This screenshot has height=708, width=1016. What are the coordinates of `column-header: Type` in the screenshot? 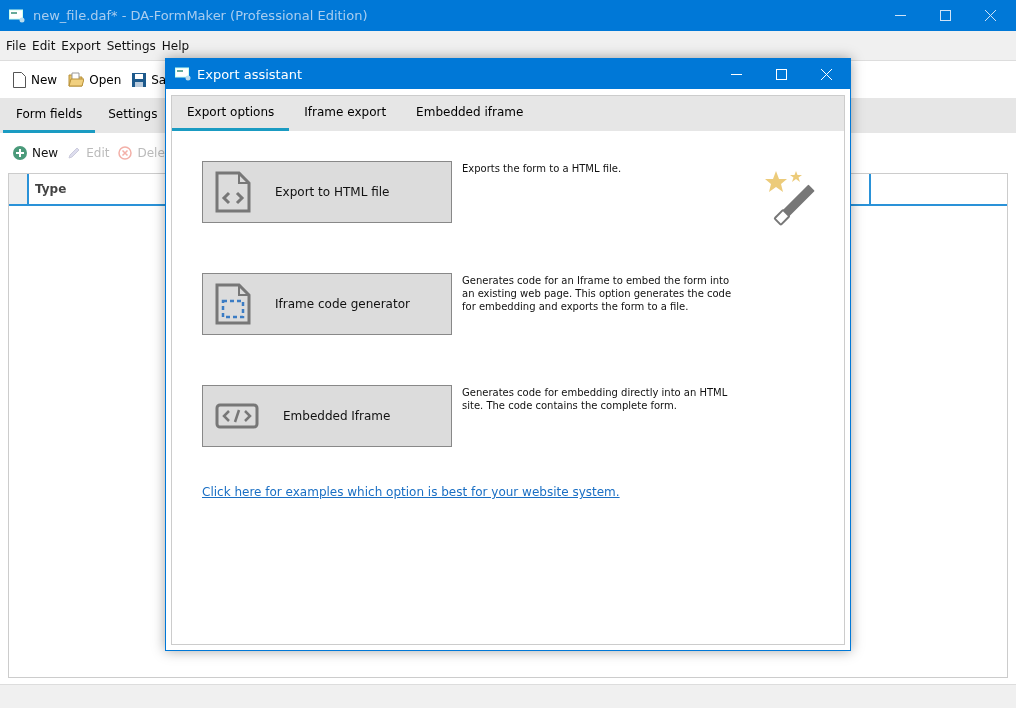 It's located at (51, 189).